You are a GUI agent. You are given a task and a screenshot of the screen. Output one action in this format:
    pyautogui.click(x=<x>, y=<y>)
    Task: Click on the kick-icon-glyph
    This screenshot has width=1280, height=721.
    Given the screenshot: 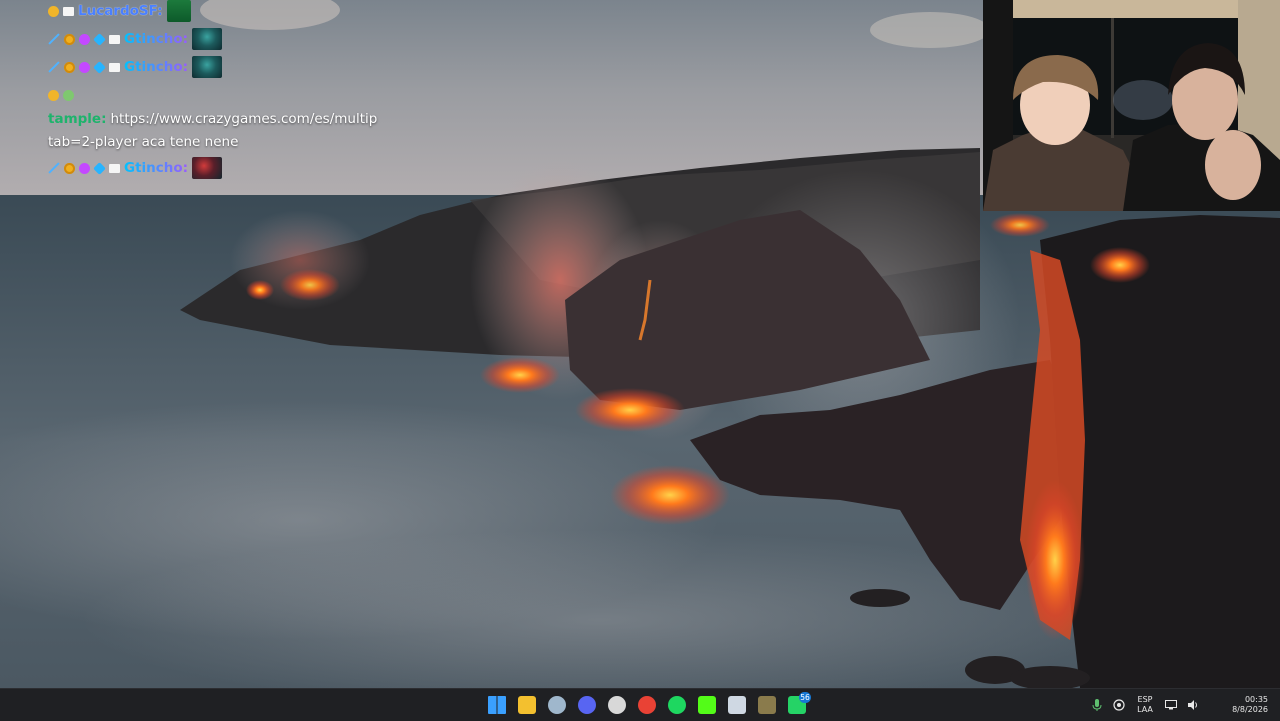 What is the action you would take?
    pyautogui.click(x=707, y=705)
    